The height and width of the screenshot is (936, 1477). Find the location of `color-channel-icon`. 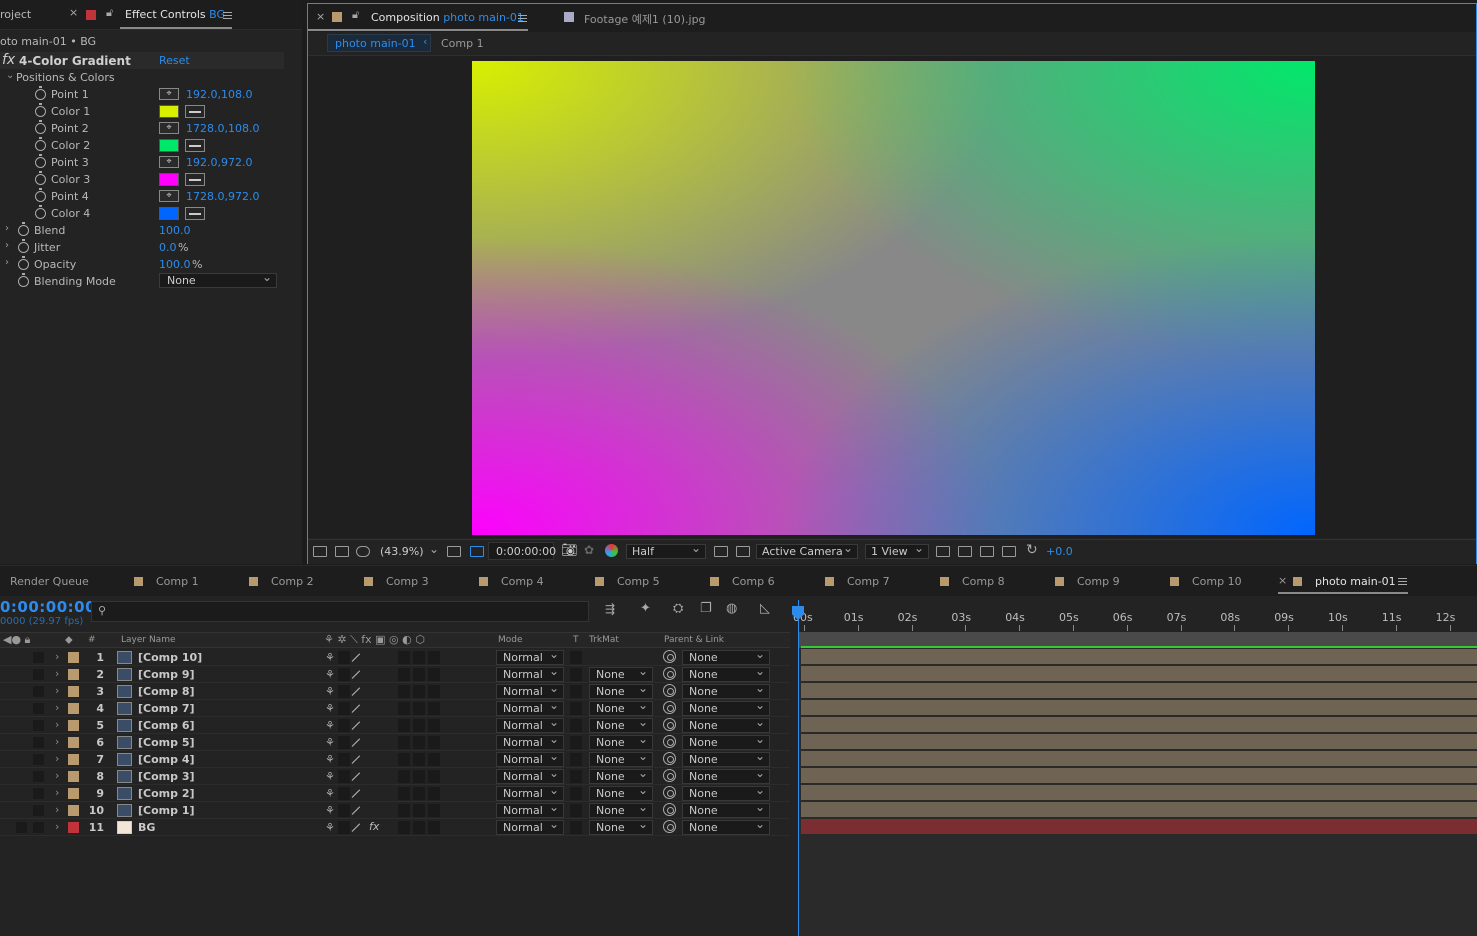

color-channel-icon is located at coordinates (611, 550).